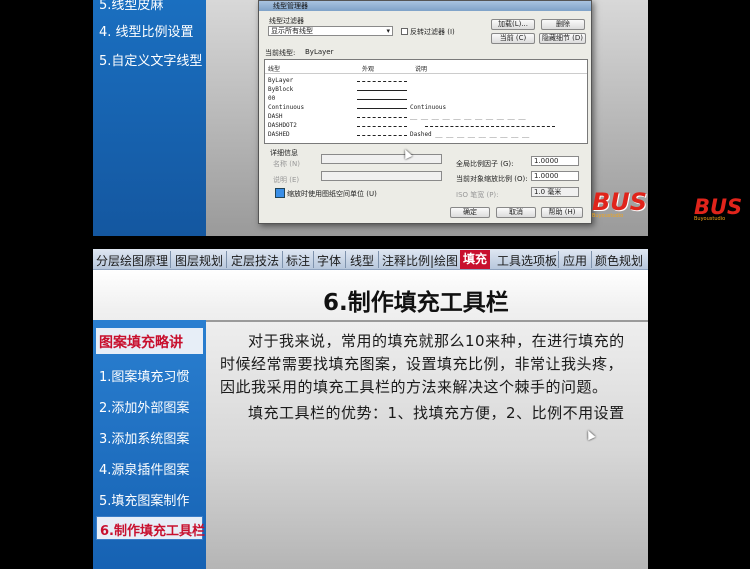 This screenshot has width=750, height=569. What do you see at coordinates (555, 176) in the screenshot?
I see `current-scale-input: 1.0000` at bounding box center [555, 176].